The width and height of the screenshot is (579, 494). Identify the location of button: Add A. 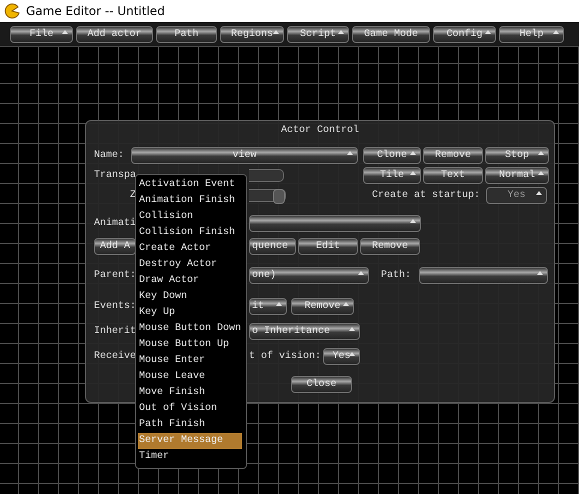
(115, 246).